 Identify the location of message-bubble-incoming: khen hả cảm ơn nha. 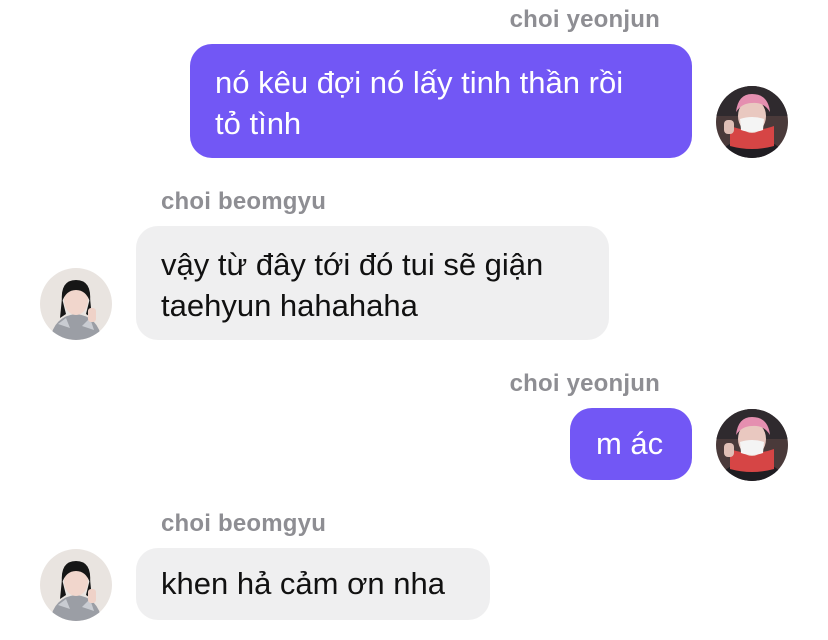
(313, 584).